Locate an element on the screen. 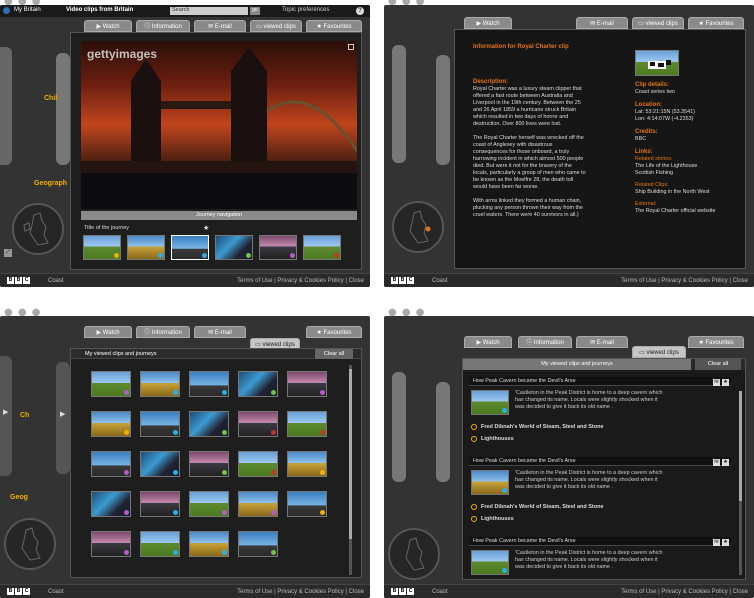 Image resolution: width=754 pixels, height=598 pixels. expand-icon is located at coordinates (351, 47).